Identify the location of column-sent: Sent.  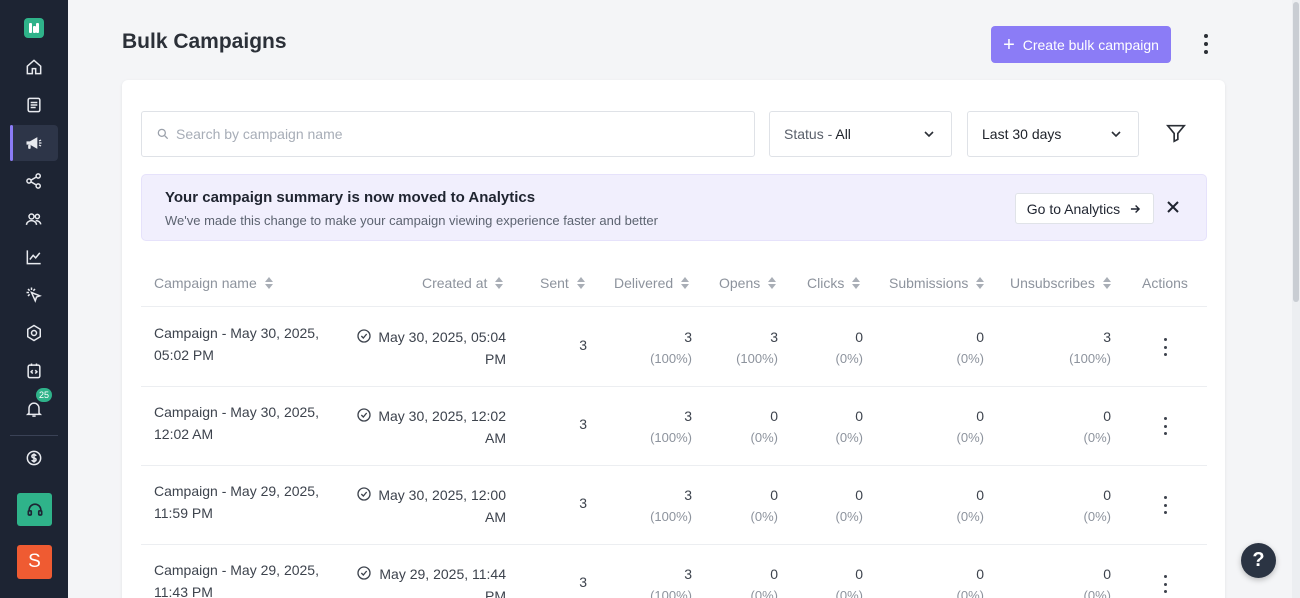
(562, 283).